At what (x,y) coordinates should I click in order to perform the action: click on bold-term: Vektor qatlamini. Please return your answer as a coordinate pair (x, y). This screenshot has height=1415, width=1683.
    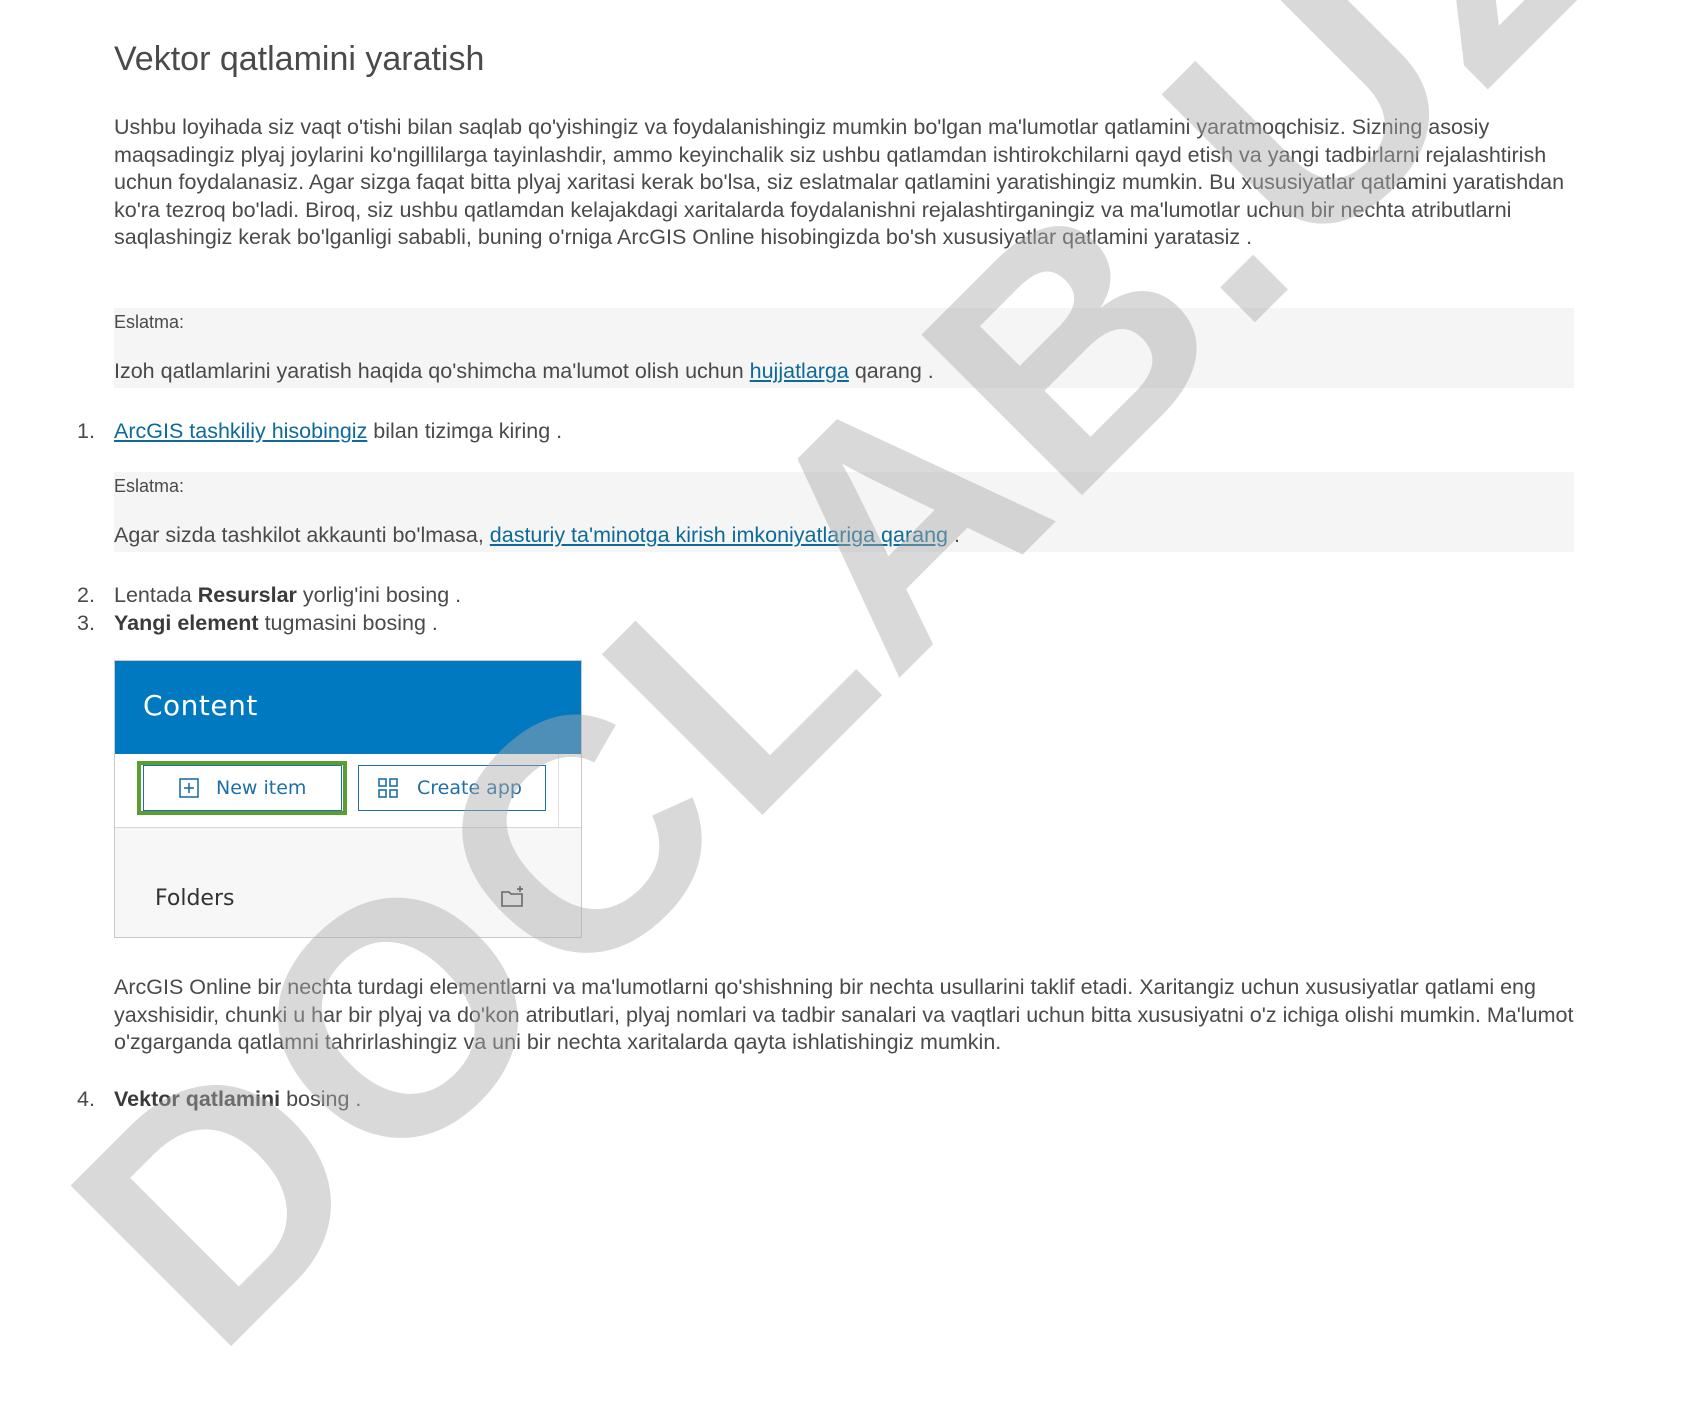
    Looking at the image, I should click on (197, 1099).